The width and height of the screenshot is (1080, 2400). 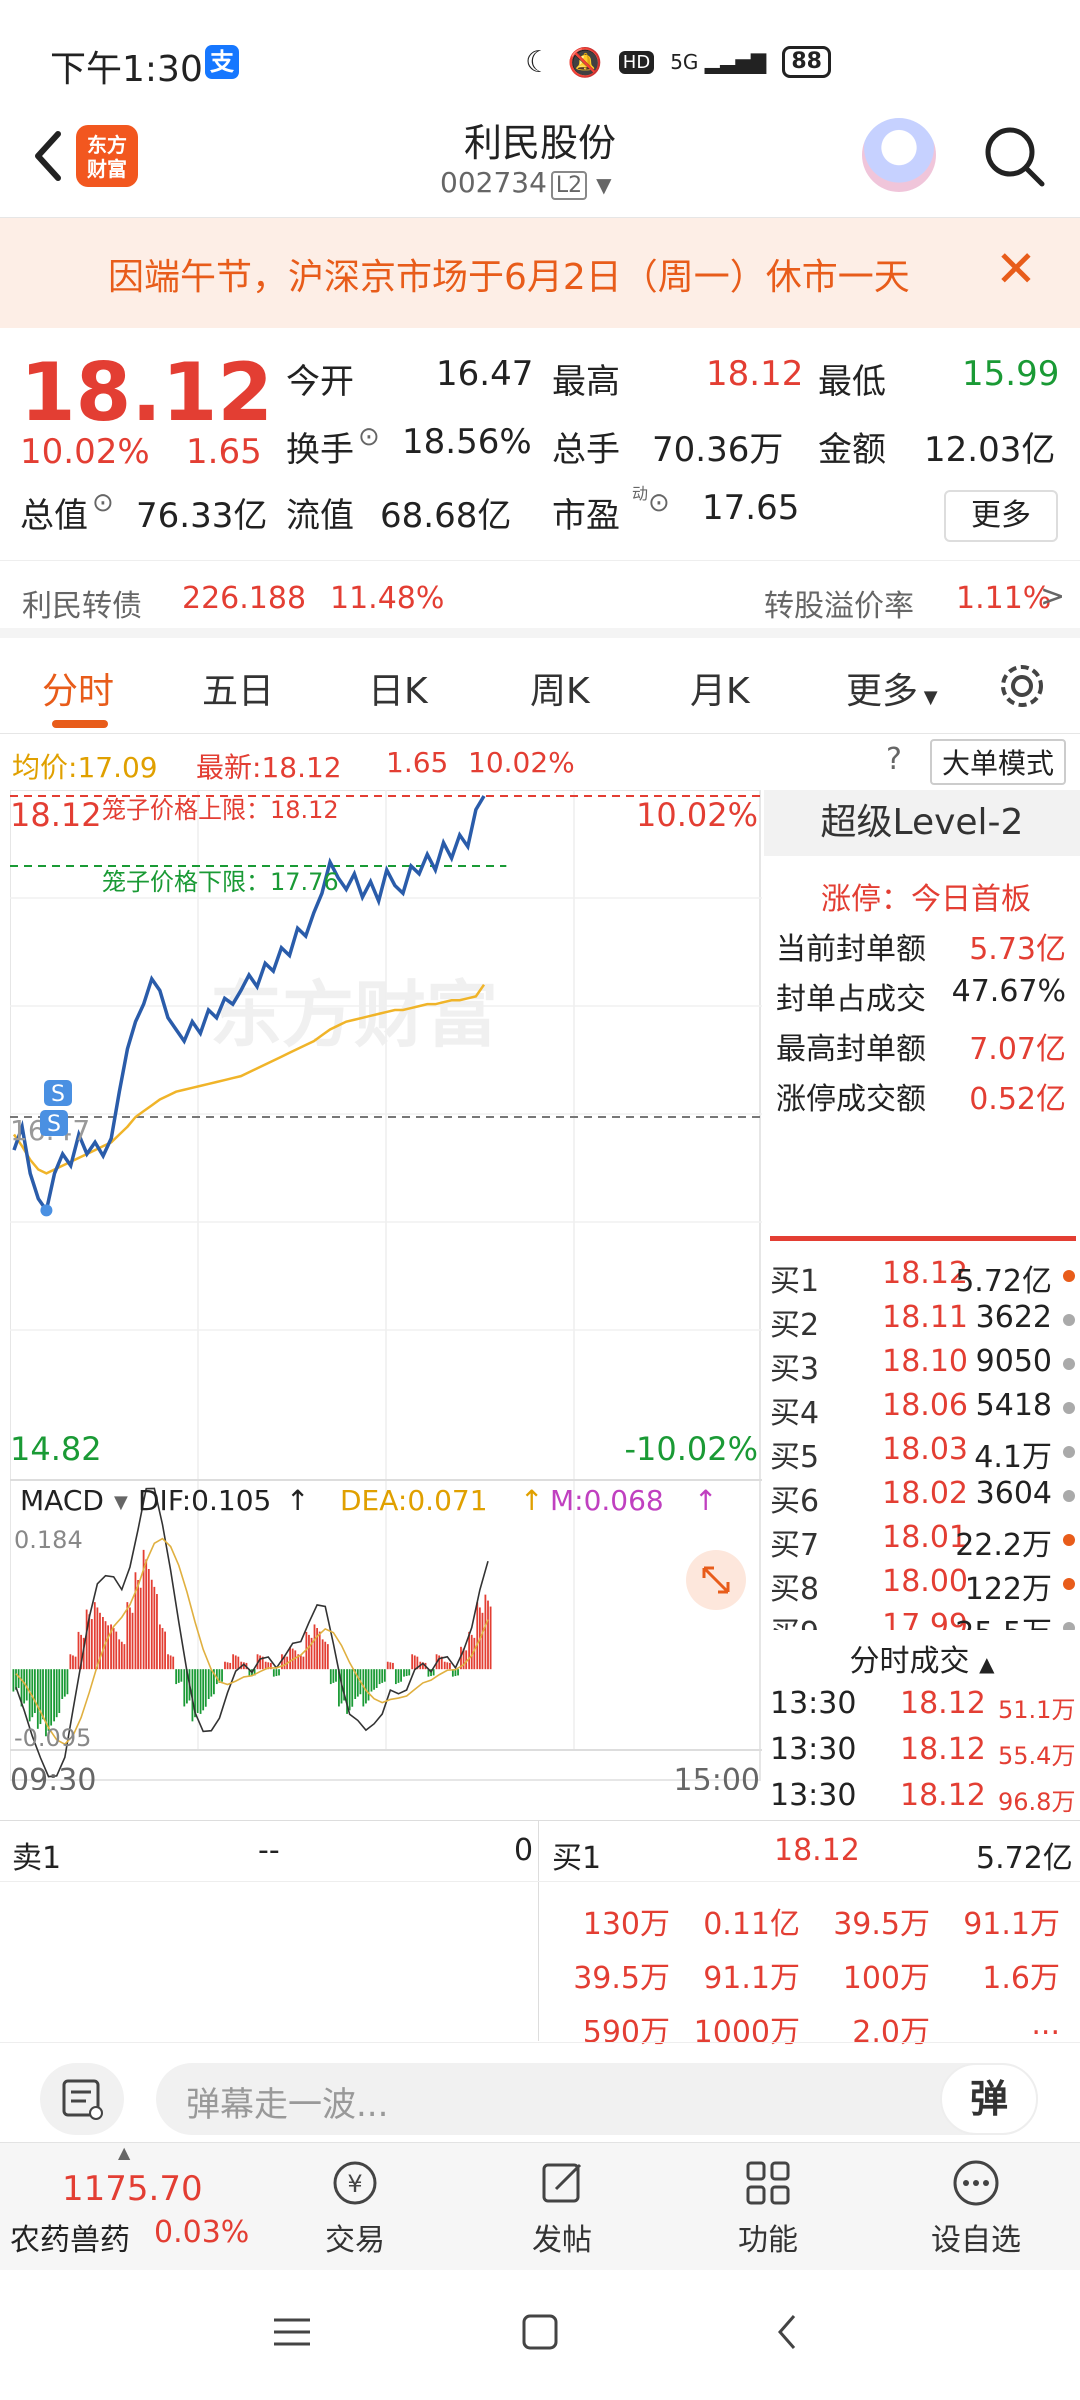 What do you see at coordinates (560, 688) in the screenshot?
I see `tab-weekly-k: 周K` at bounding box center [560, 688].